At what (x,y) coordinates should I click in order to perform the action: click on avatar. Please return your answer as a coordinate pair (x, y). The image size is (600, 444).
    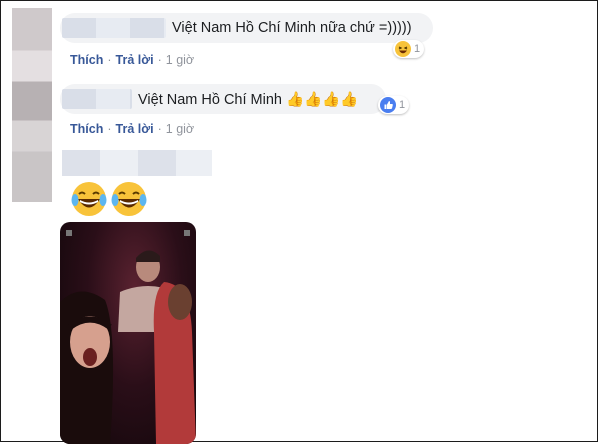
    Looking at the image, I should click on (32, 105).